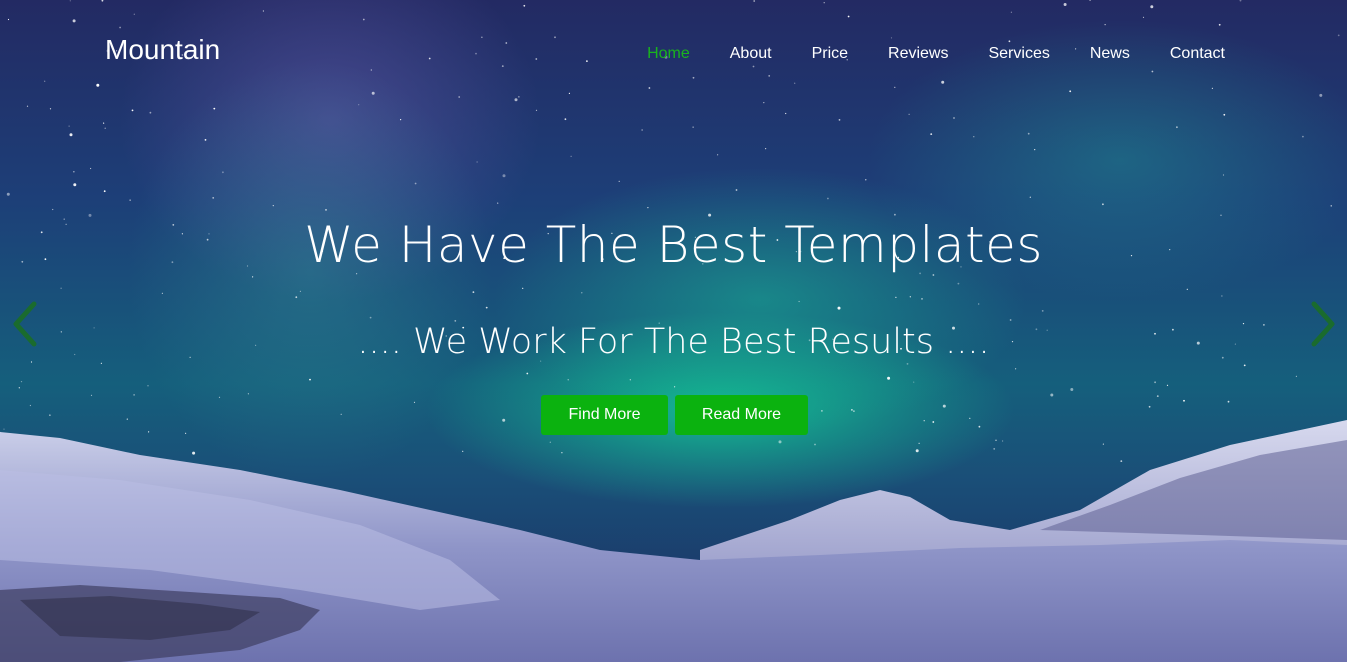 The width and height of the screenshot is (1347, 662). I want to click on nav-item: Home, so click(668, 54).